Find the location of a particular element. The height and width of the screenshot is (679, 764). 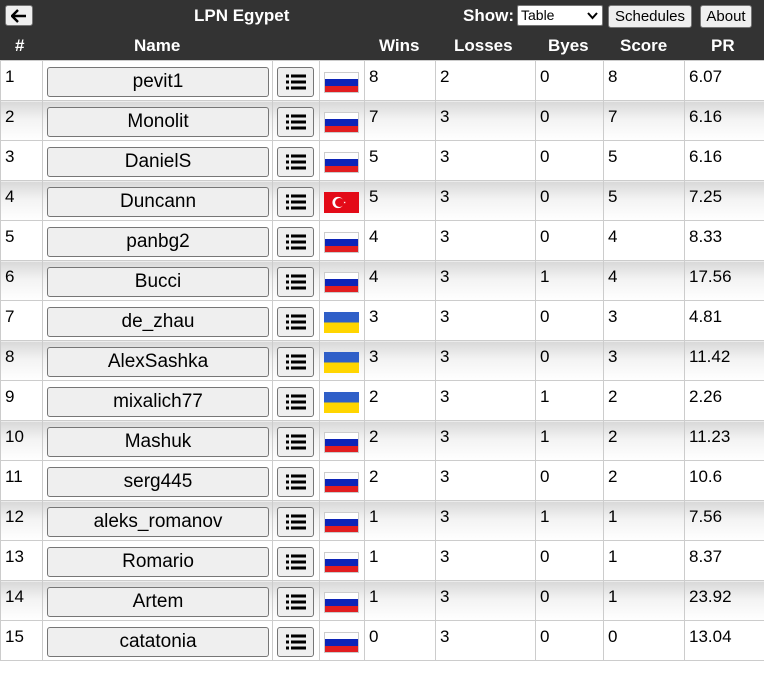

wins-cell: 2 is located at coordinates (400, 480).